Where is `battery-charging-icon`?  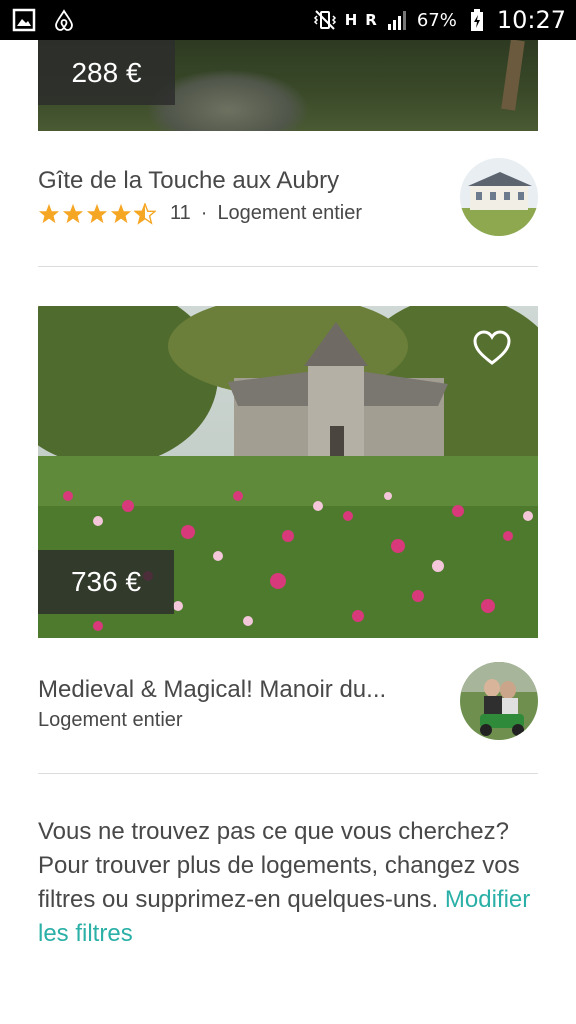 battery-charging-icon is located at coordinates (476, 20).